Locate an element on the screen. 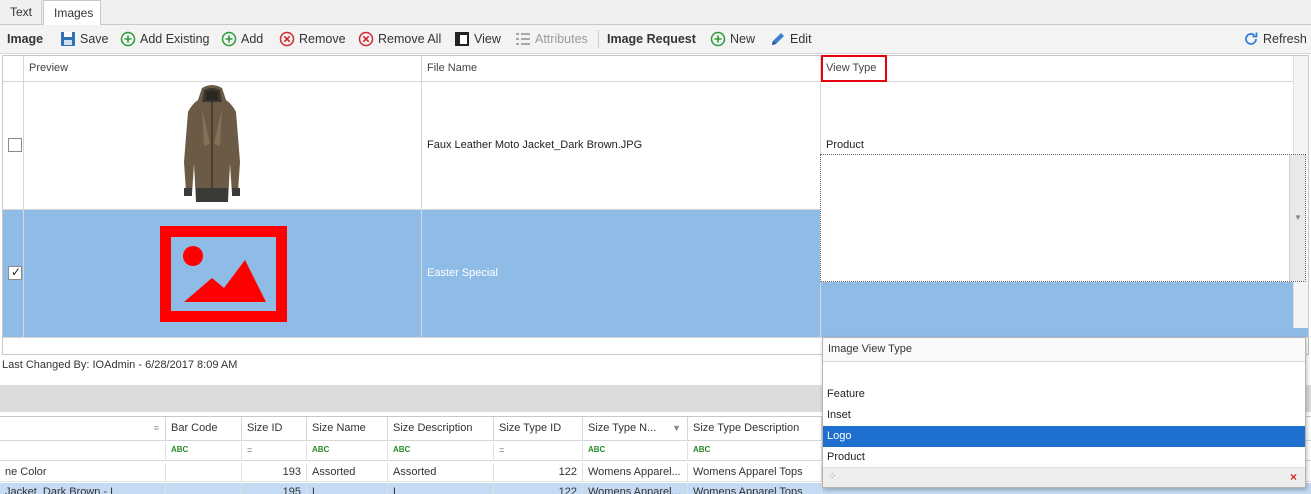 Image resolution: width=1311 pixels, height=494 pixels. size-type-name-column-header: Size Type N... ▼ is located at coordinates (635, 429).